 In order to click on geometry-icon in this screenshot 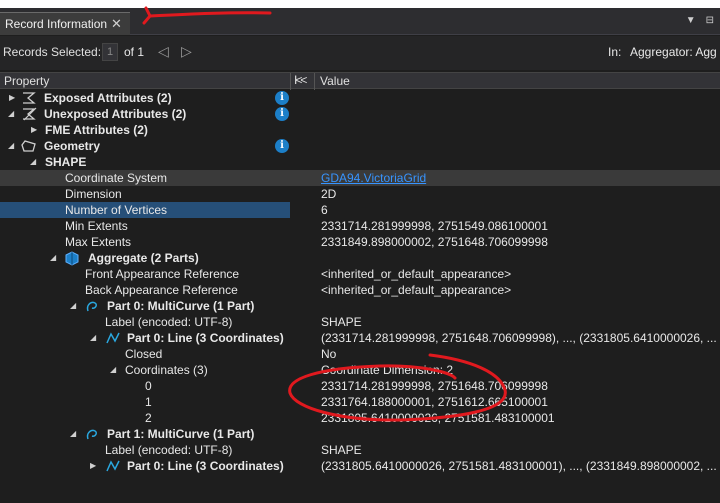, I will do `click(28, 146)`.